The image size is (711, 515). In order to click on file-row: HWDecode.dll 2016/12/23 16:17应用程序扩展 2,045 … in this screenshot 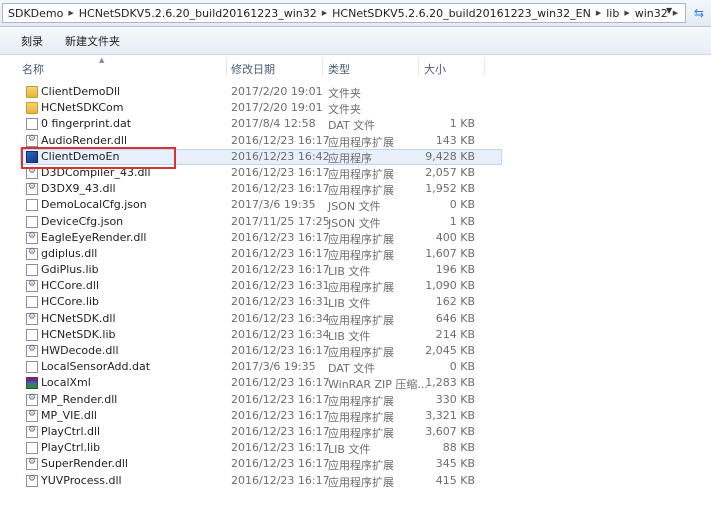, I will do `click(355, 351)`.